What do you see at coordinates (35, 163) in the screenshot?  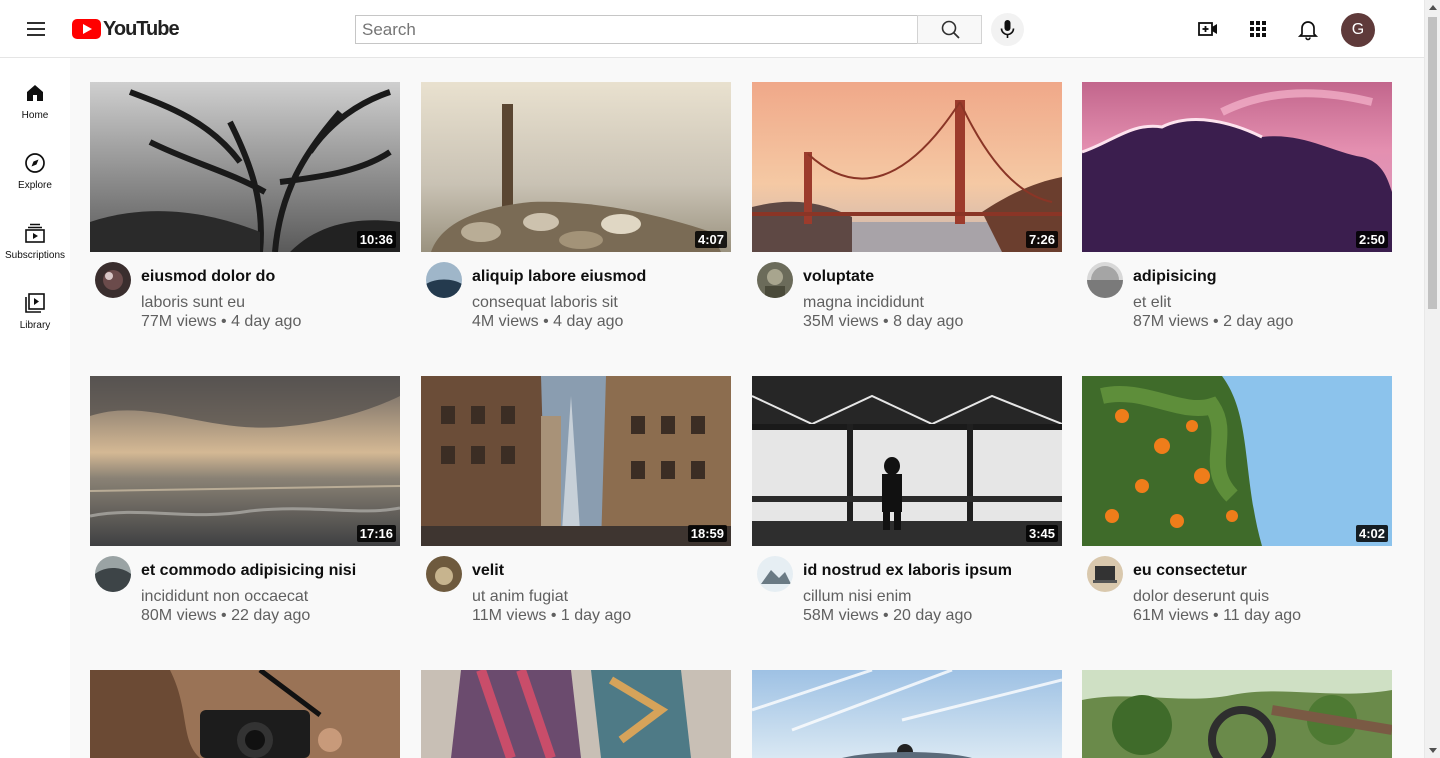 I see `compass-icon` at bounding box center [35, 163].